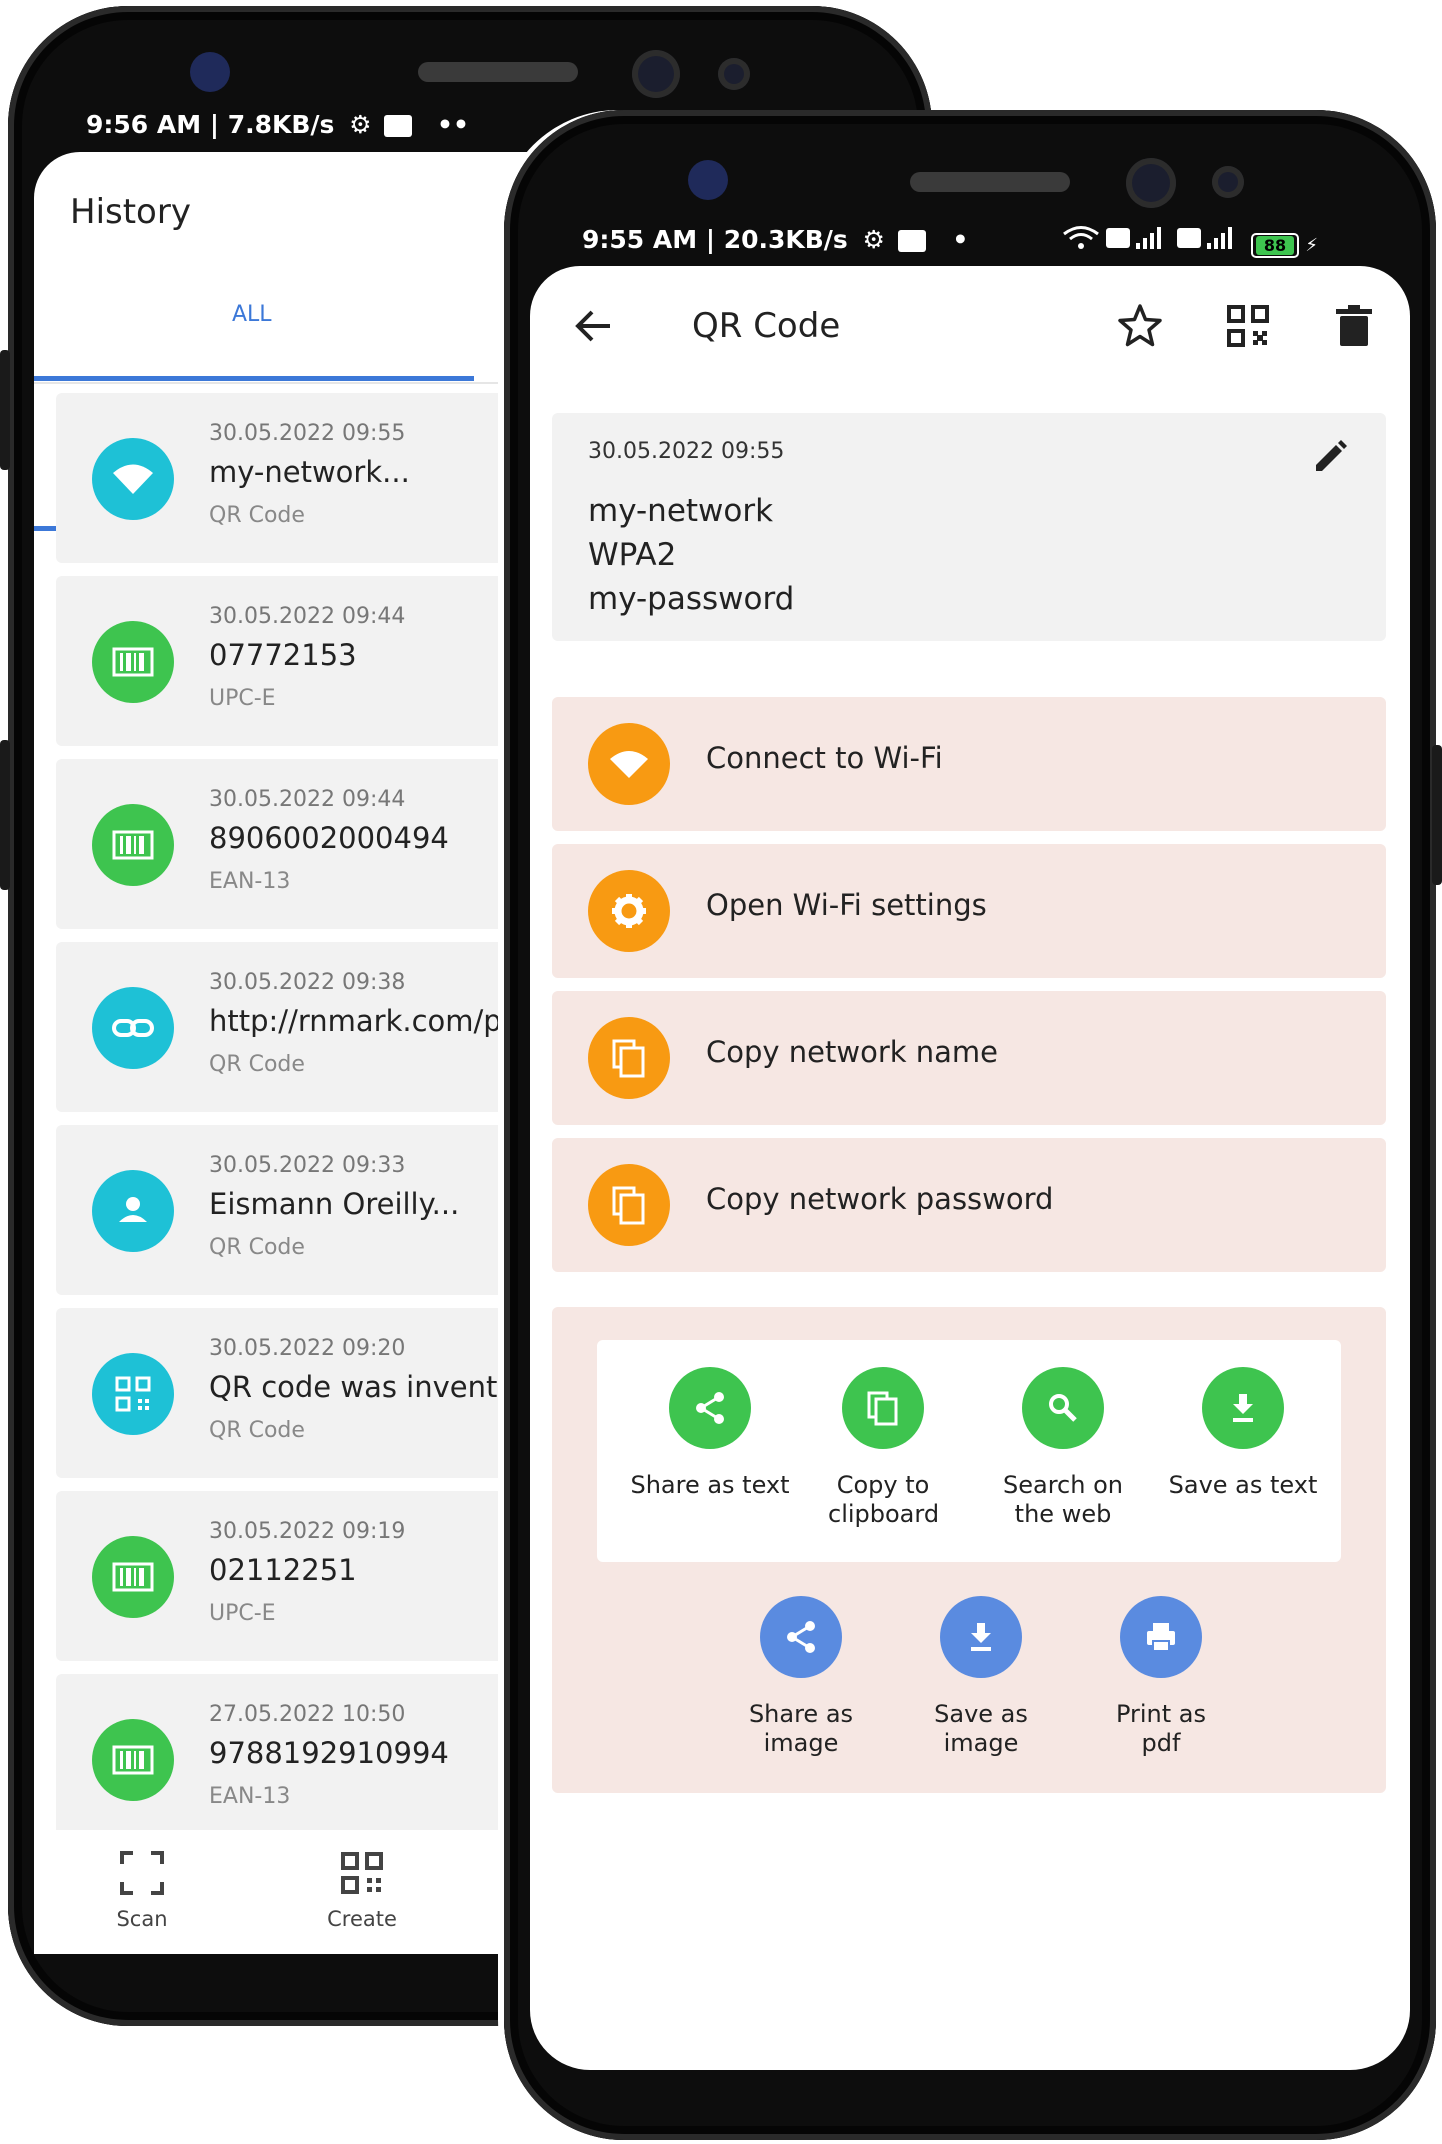 This screenshot has height=2144, width=1442. Describe the element at coordinates (640, 239) in the screenshot. I see `status-time: 9:55 AM` at that location.